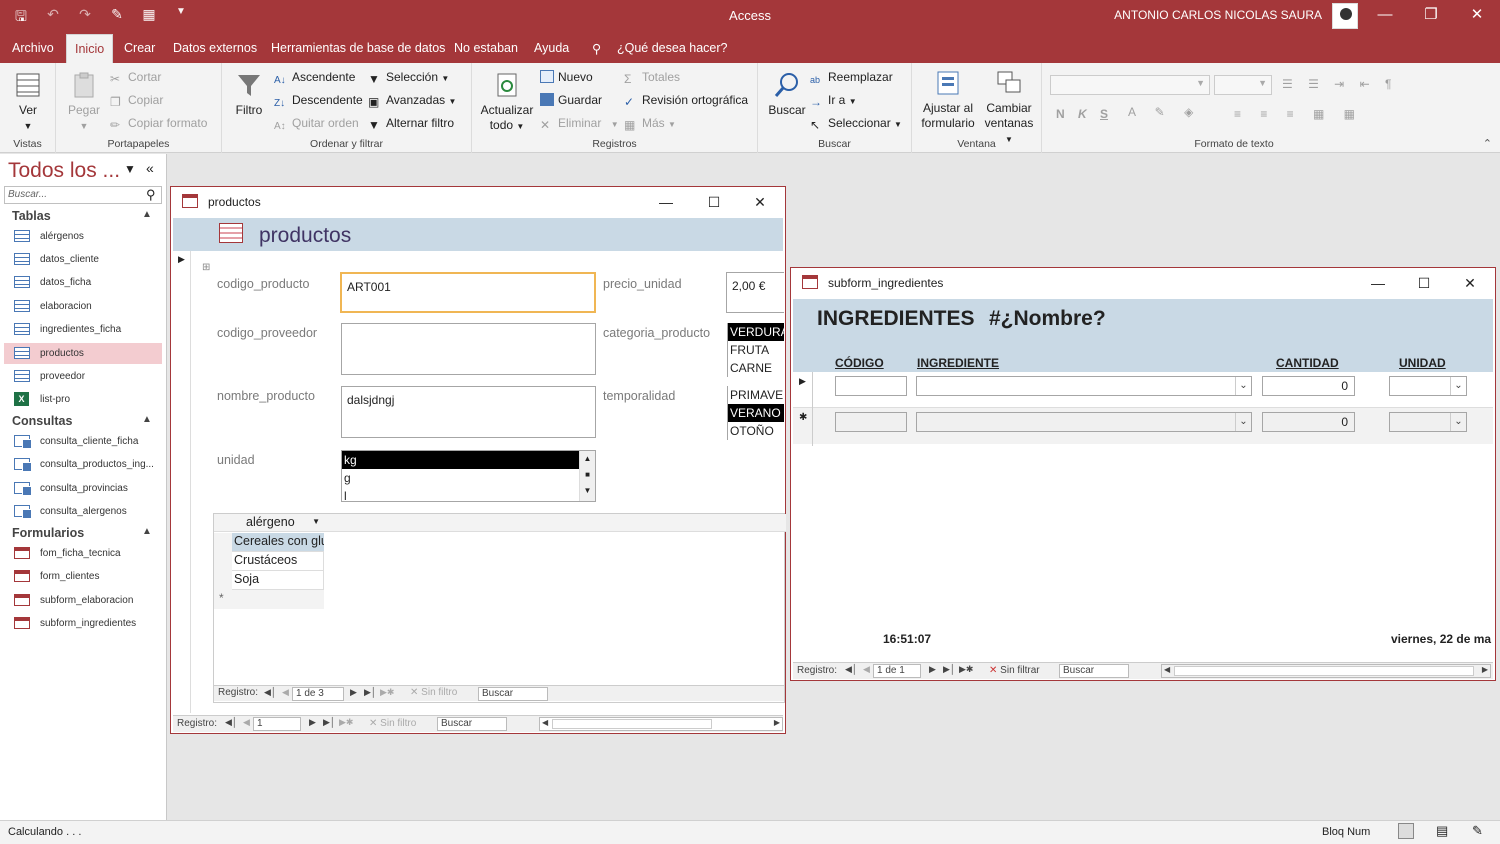  Describe the element at coordinates (507, 102) in the screenshot. I see `refresh-all-button: Actualizar todo ▼` at that location.